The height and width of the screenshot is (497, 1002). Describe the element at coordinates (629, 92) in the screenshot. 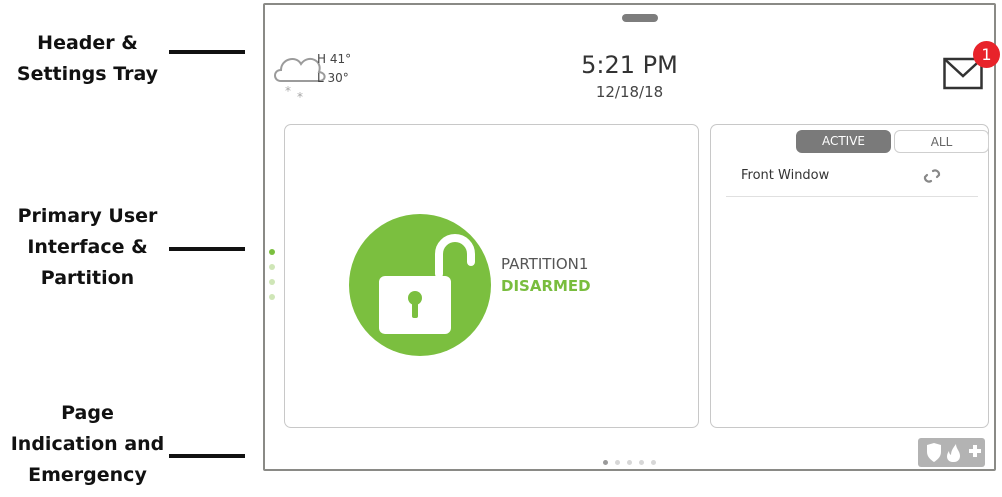

I see `clock-date: 12/18/18` at that location.